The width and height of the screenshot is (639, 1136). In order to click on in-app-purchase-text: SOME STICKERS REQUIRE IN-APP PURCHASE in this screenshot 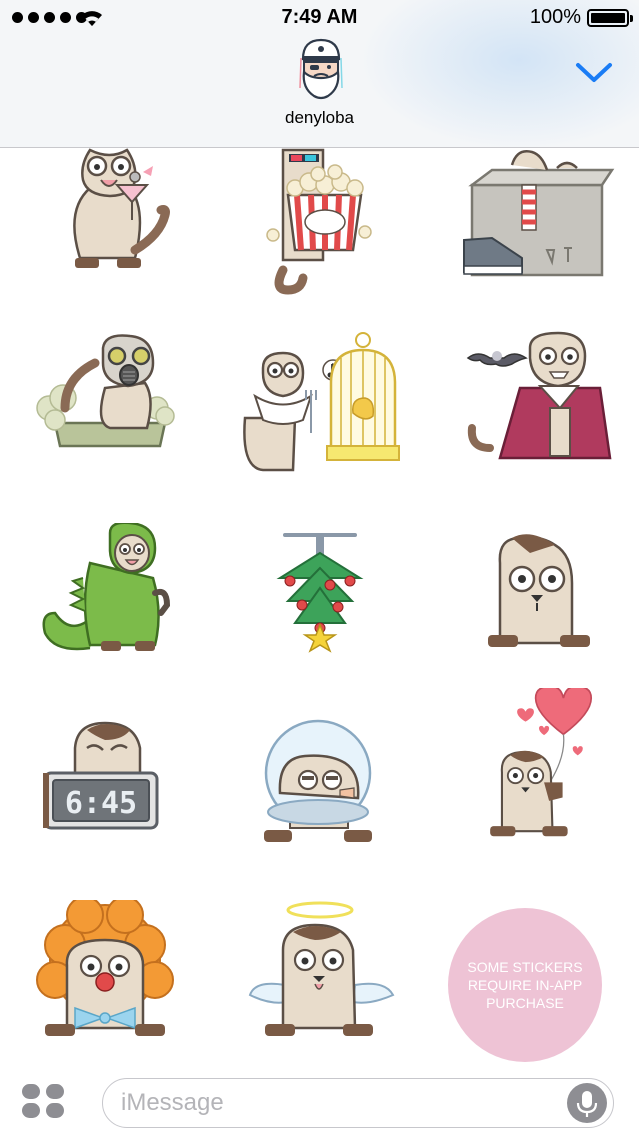, I will do `click(525, 985)`.